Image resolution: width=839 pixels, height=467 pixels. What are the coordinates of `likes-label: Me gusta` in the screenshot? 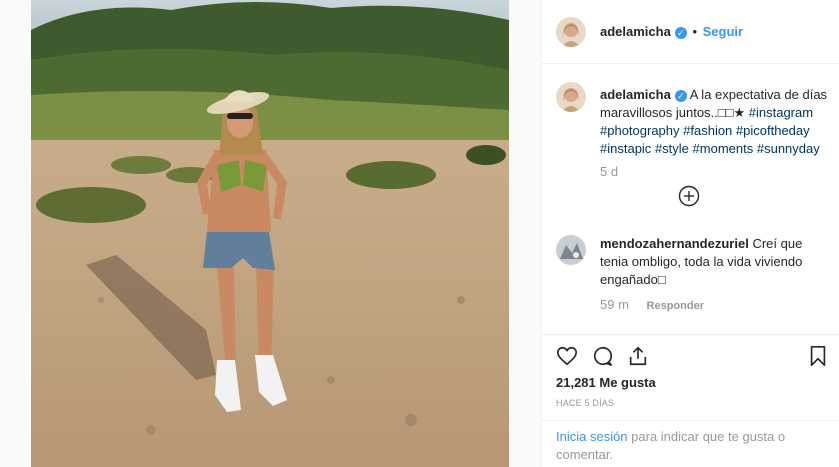 It's located at (627, 382).